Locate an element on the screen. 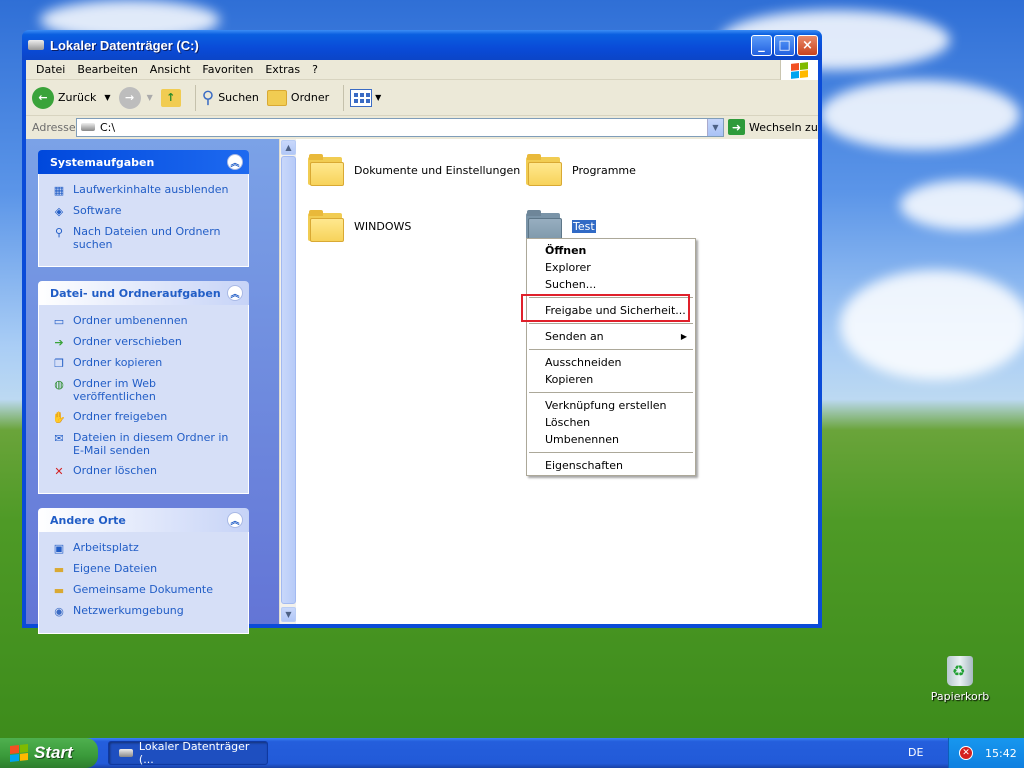  toolbar-separator is located at coordinates (344, 97).